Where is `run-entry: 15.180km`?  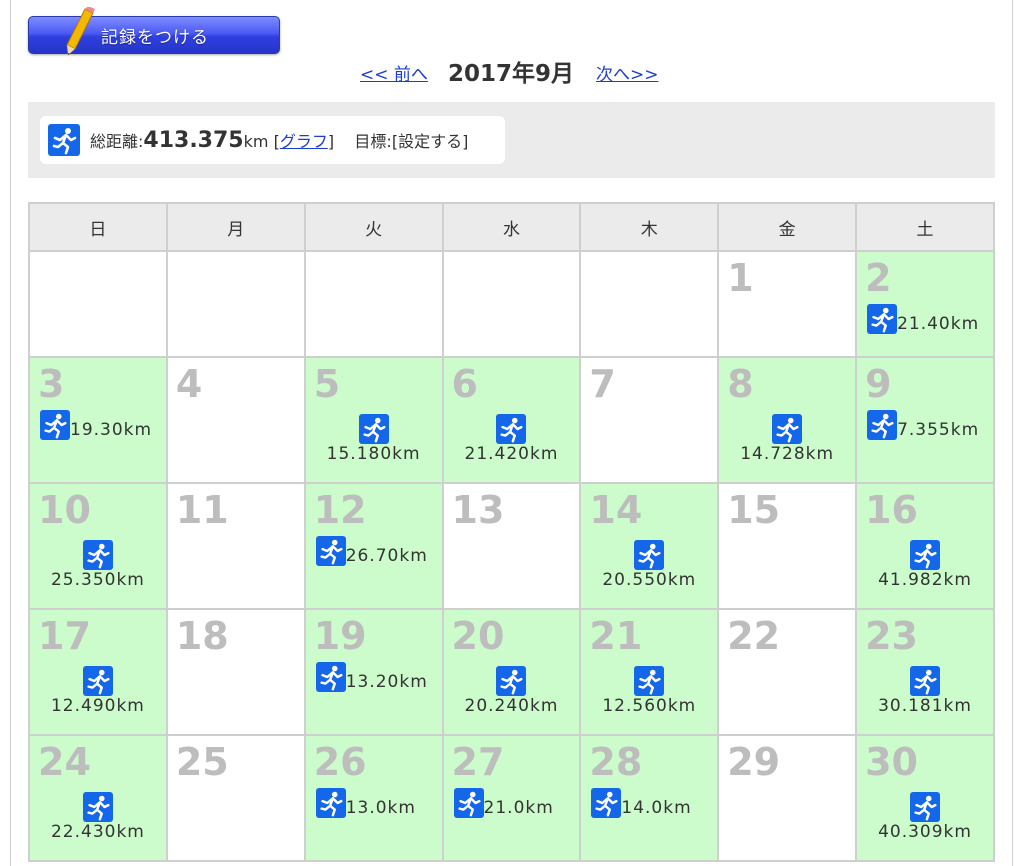 run-entry: 15.180km is located at coordinates (374, 439).